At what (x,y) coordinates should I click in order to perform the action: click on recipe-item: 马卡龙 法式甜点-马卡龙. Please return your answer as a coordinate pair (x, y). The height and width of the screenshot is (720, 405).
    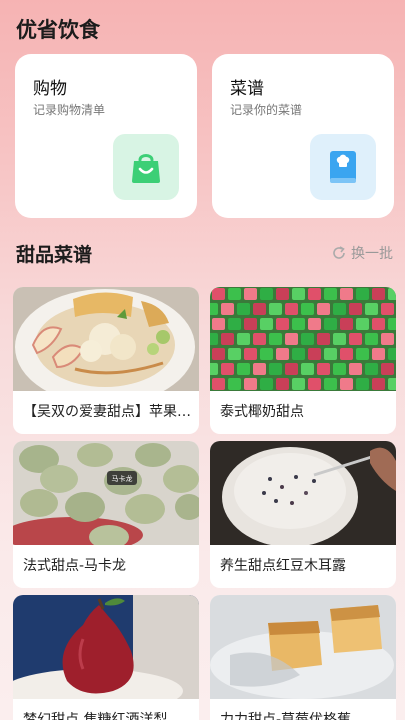
    Looking at the image, I should click on (106, 514).